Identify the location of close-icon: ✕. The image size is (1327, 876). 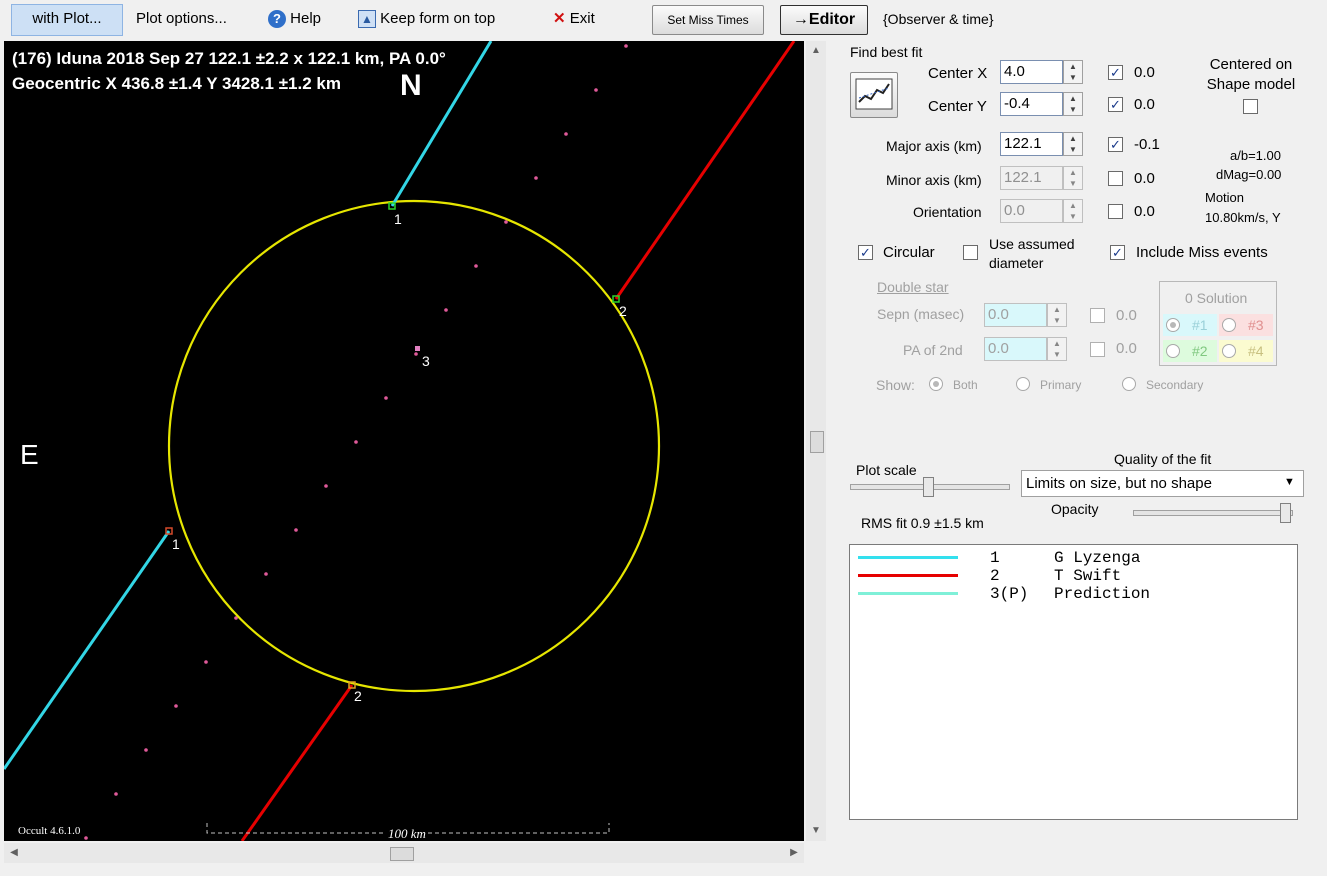
(559, 18).